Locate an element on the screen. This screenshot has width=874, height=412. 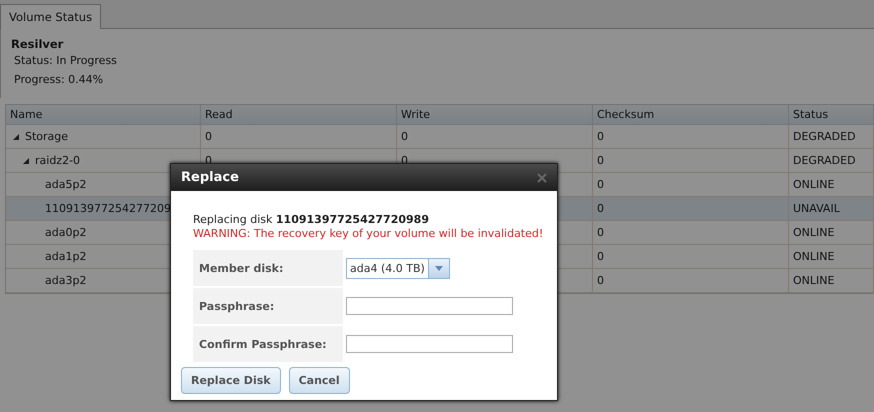
field-label: Member disk: is located at coordinates (268, 268).